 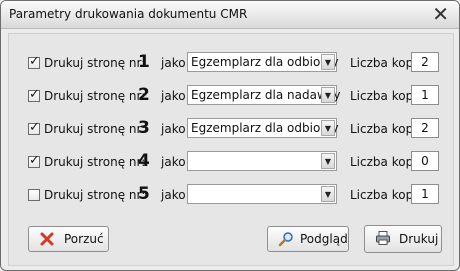 I want to click on as-label-1: jako, so click(x=173, y=63).